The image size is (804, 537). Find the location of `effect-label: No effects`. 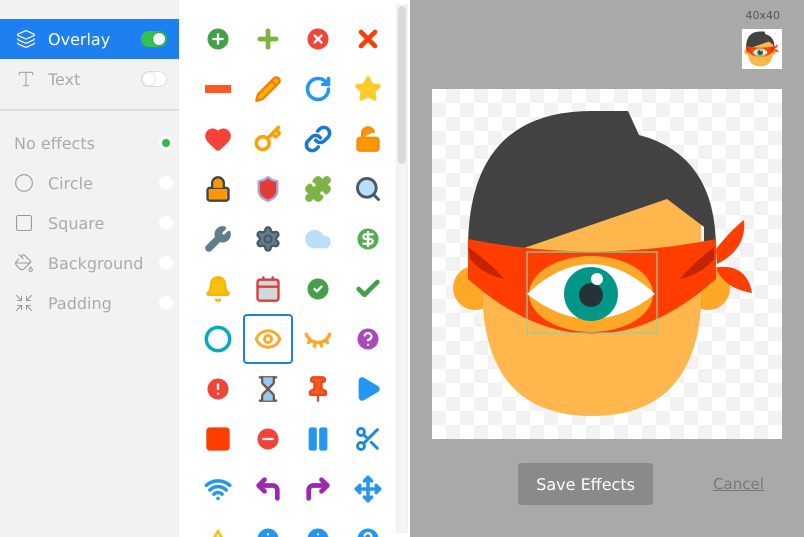

effect-label: No effects is located at coordinates (55, 143).